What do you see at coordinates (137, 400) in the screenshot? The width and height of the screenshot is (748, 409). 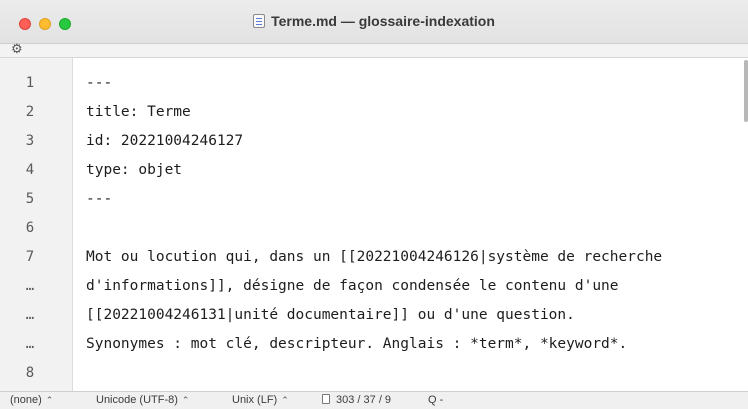 I see `encoding-label: Unicode (UTF-8)` at bounding box center [137, 400].